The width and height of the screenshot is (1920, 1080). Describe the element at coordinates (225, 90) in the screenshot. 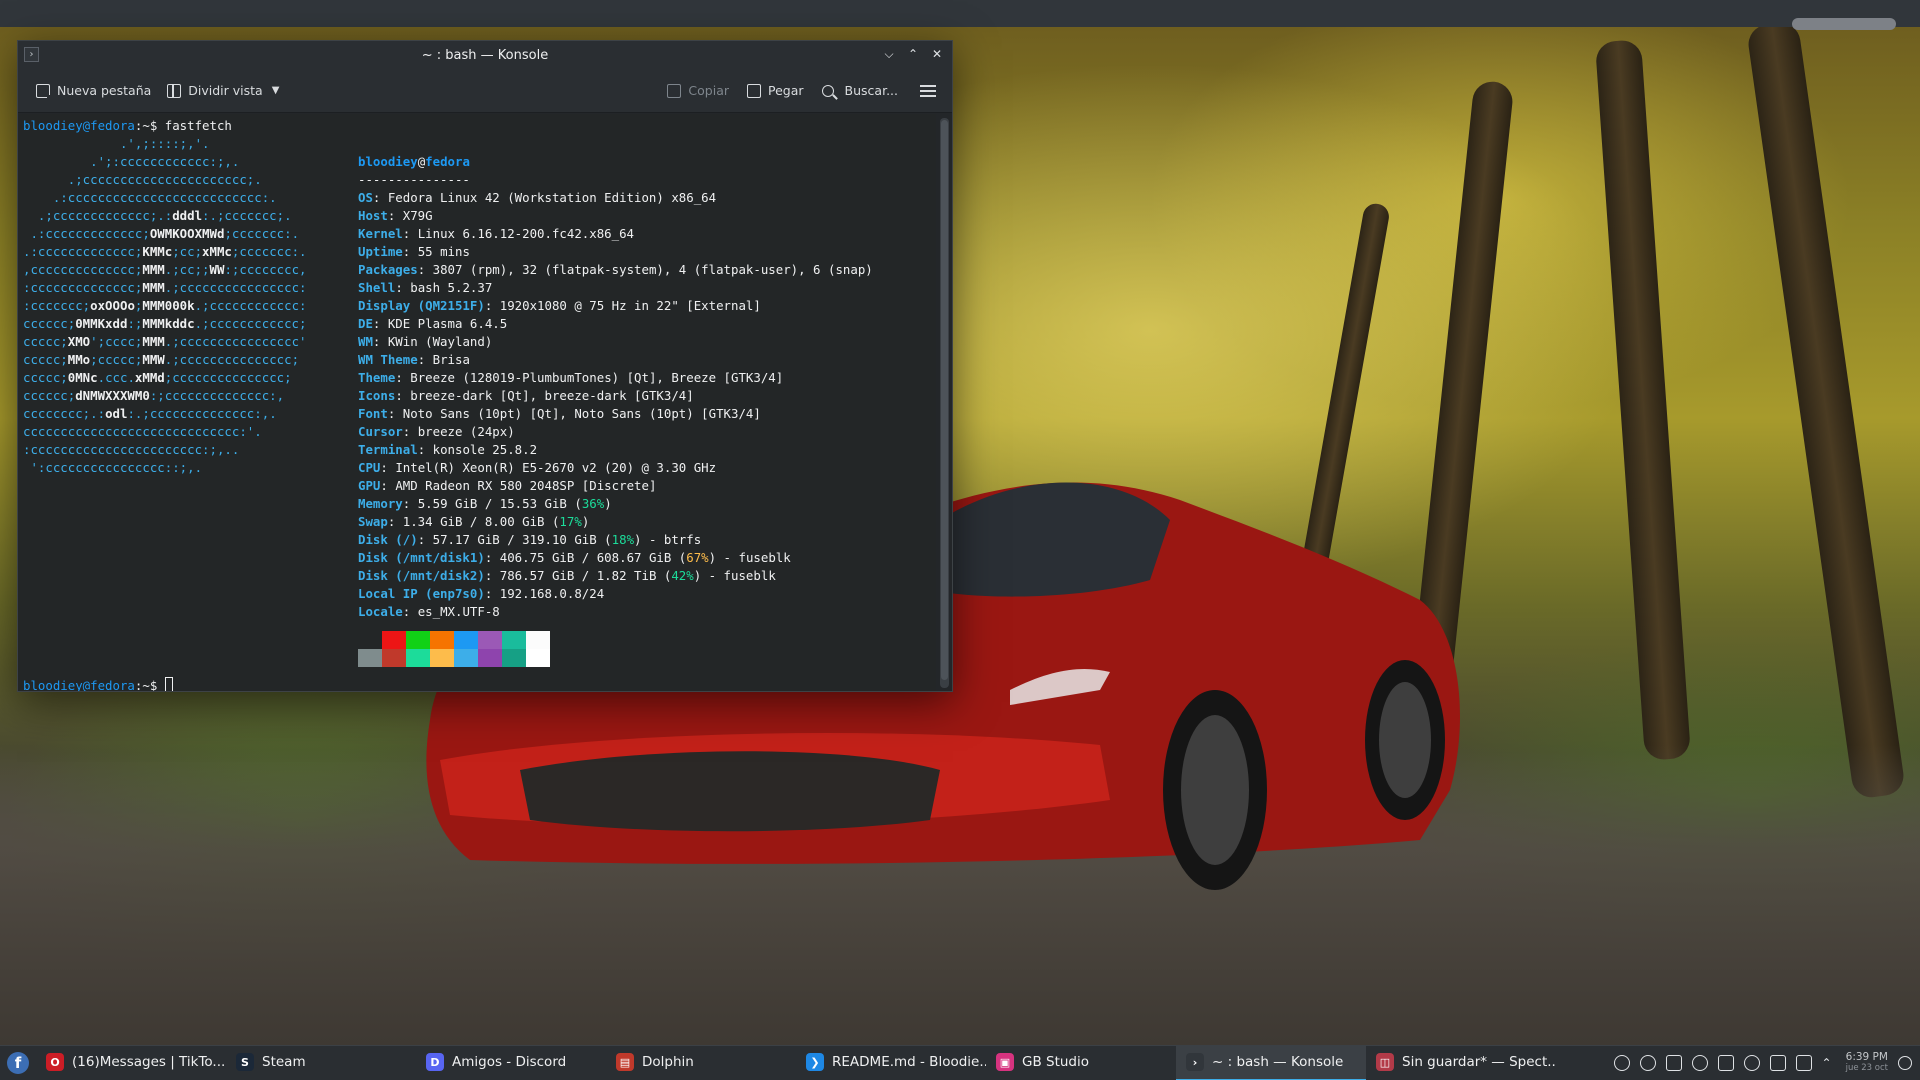

I see `split-view-label: Dividir vista` at that location.